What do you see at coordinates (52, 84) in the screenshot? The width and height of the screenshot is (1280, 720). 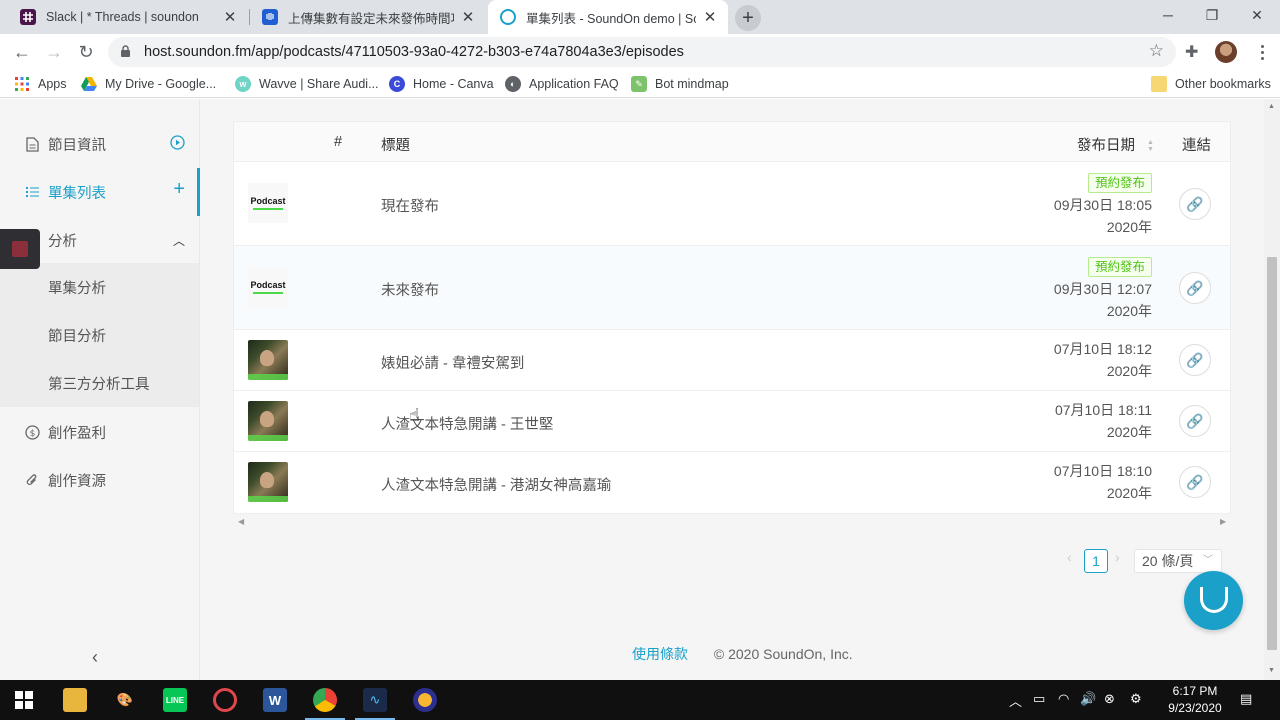 I see `bookmark-label: Apps` at bounding box center [52, 84].